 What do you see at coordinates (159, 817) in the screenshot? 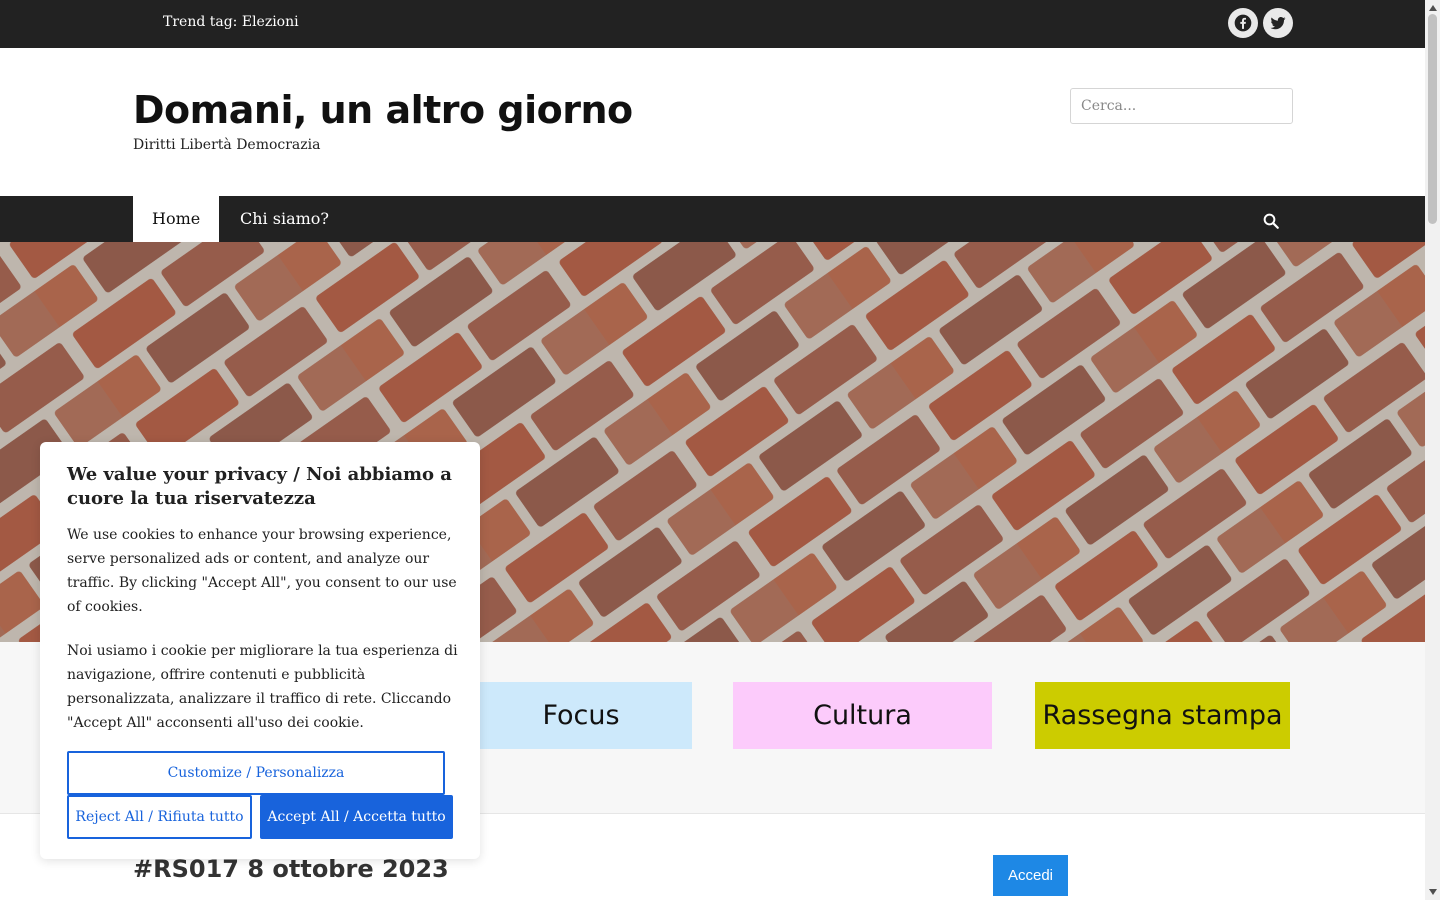
I see `reject-all-button: Reject All / Rifiuta tutto` at bounding box center [159, 817].